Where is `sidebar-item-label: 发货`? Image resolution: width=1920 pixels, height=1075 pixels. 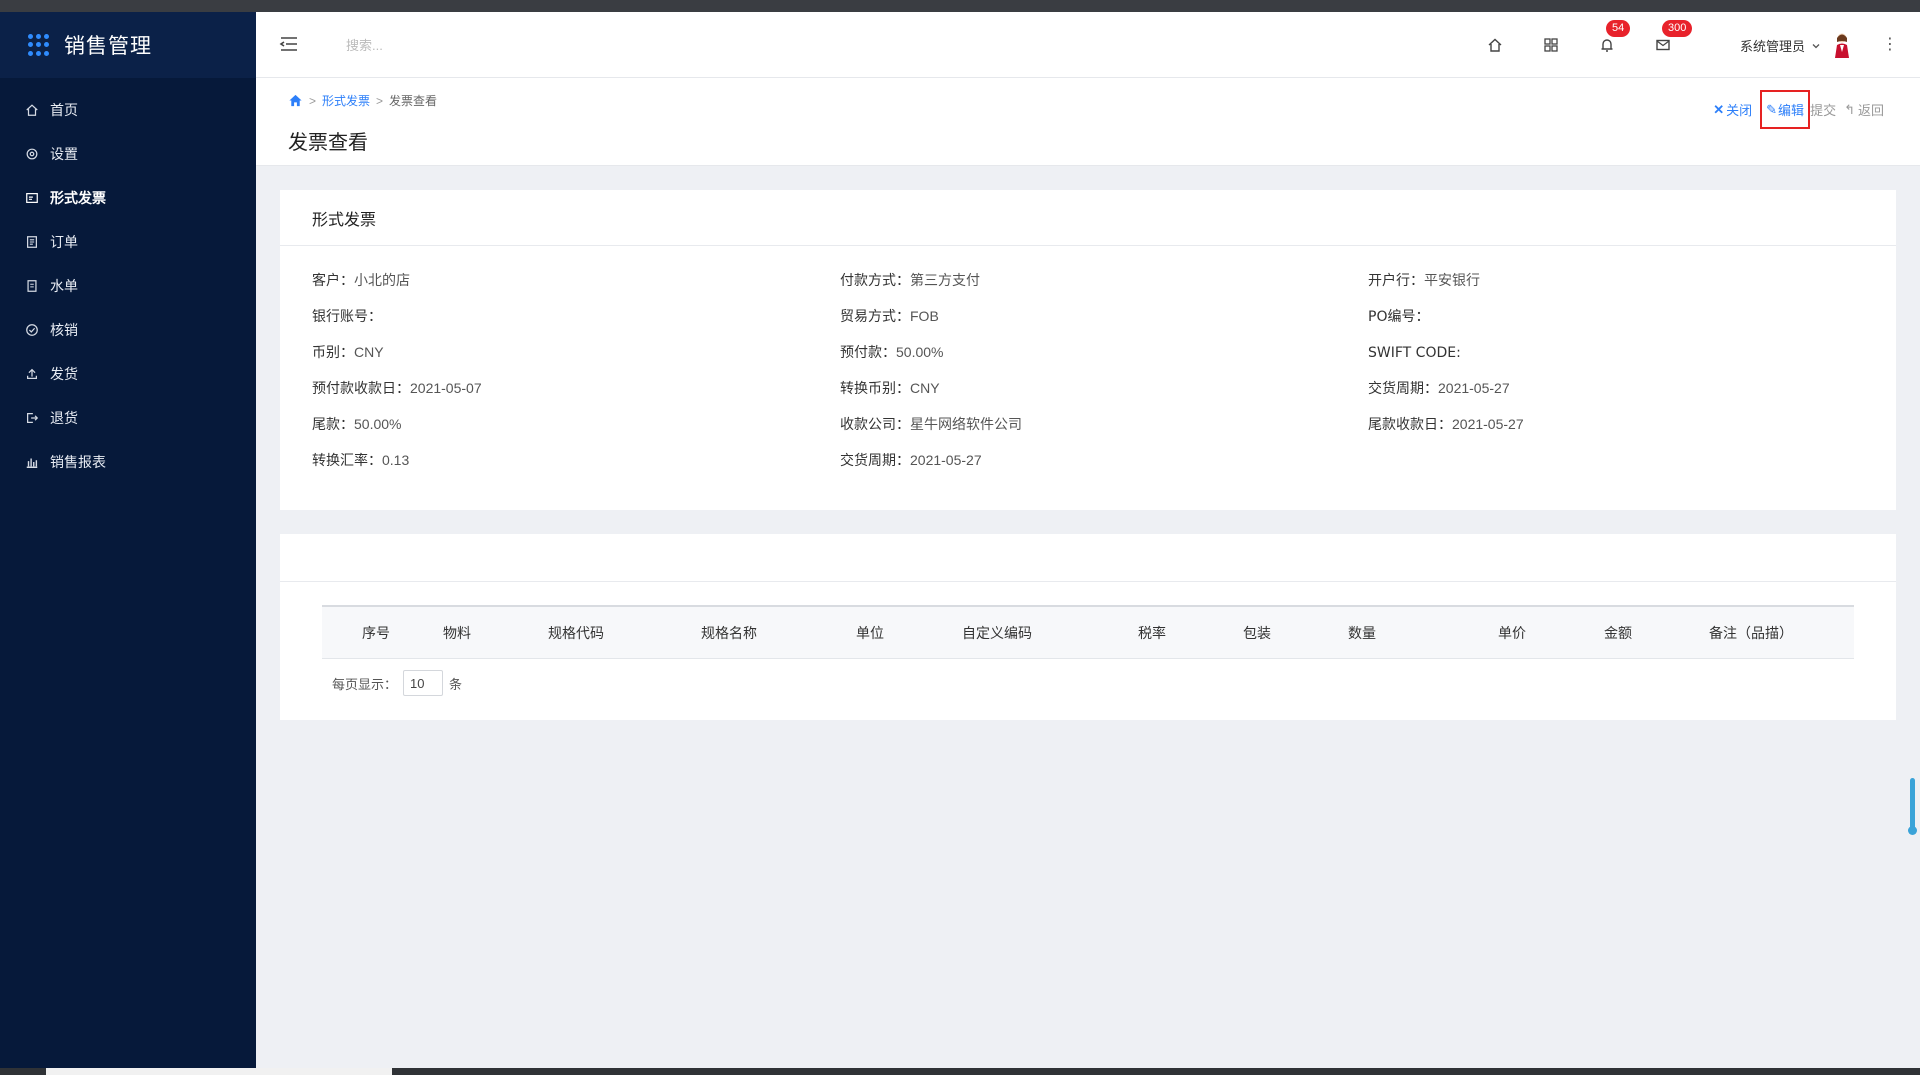 sidebar-item-label: 发货 is located at coordinates (64, 375).